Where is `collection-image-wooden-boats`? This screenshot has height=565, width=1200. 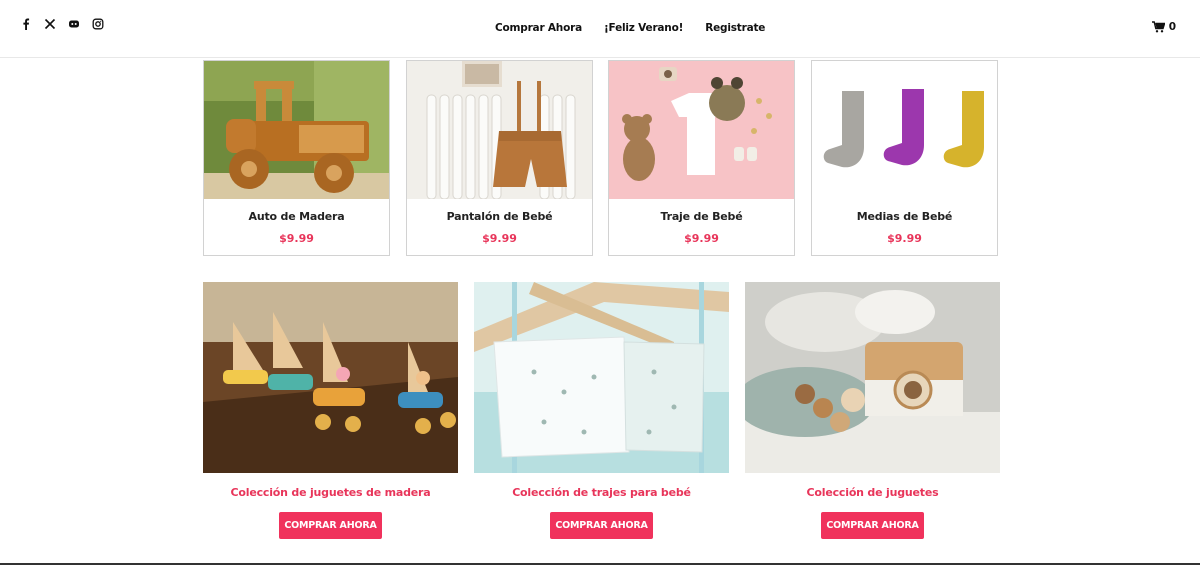
collection-image-wooden-boats is located at coordinates (330, 377).